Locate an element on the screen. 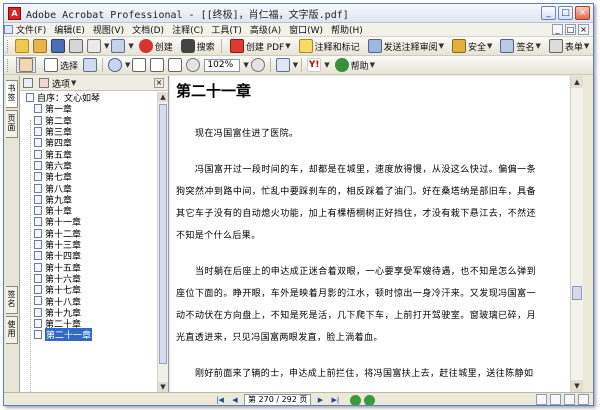 This screenshot has width=600, height=410. bookmark-item: 第三章 is located at coordinates (89, 132).